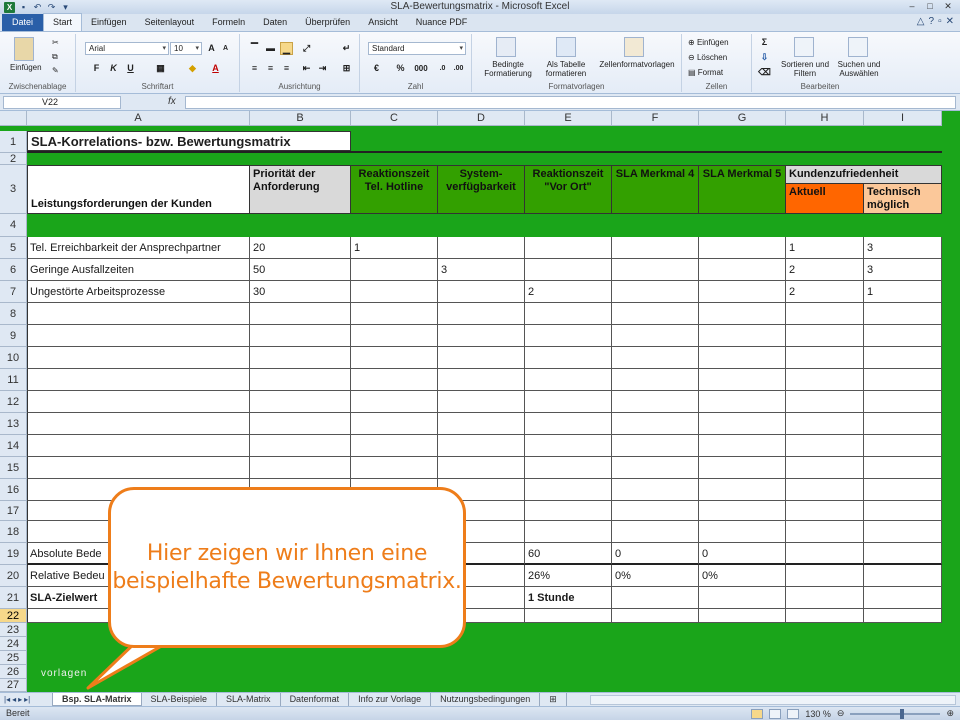  What do you see at coordinates (568, 511) in the screenshot?
I see `cell-e17` at bounding box center [568, 511].